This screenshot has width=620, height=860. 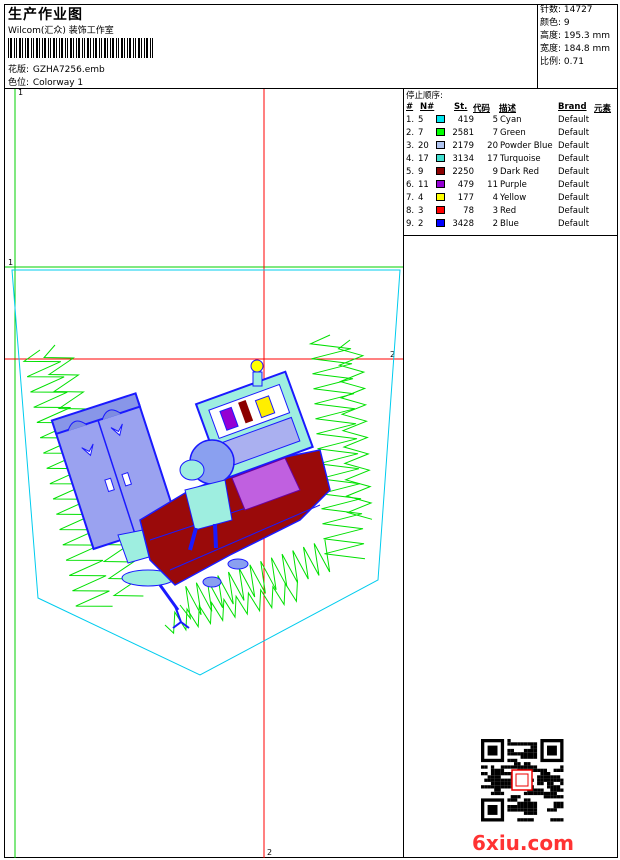 I want to click on seal-stamp, so click(x=522, y=780).